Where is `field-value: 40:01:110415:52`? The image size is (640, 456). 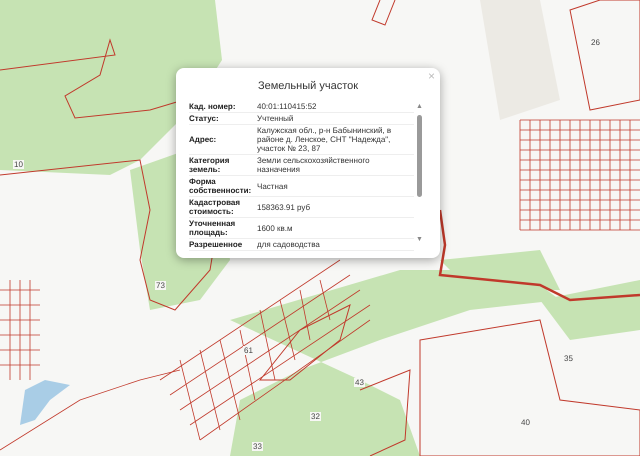 field-value: 40:01:110415:52 is located at coordinates (287, 106).